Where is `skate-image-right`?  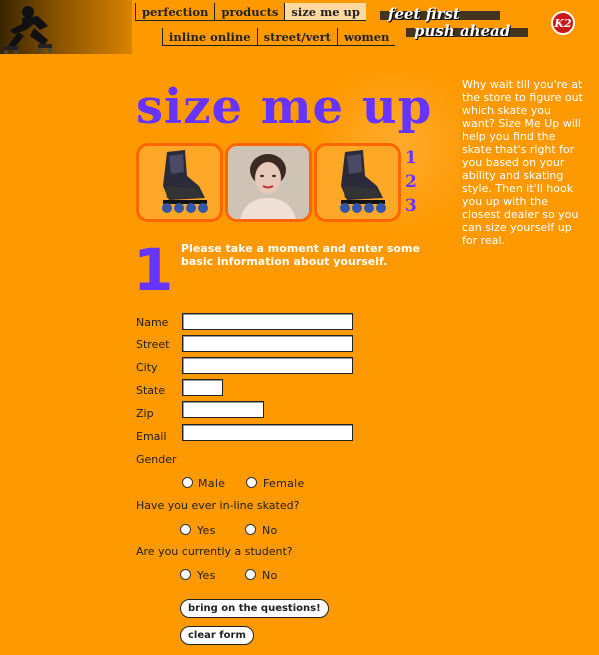
skate-image-right is located at coordinates (357, 182).